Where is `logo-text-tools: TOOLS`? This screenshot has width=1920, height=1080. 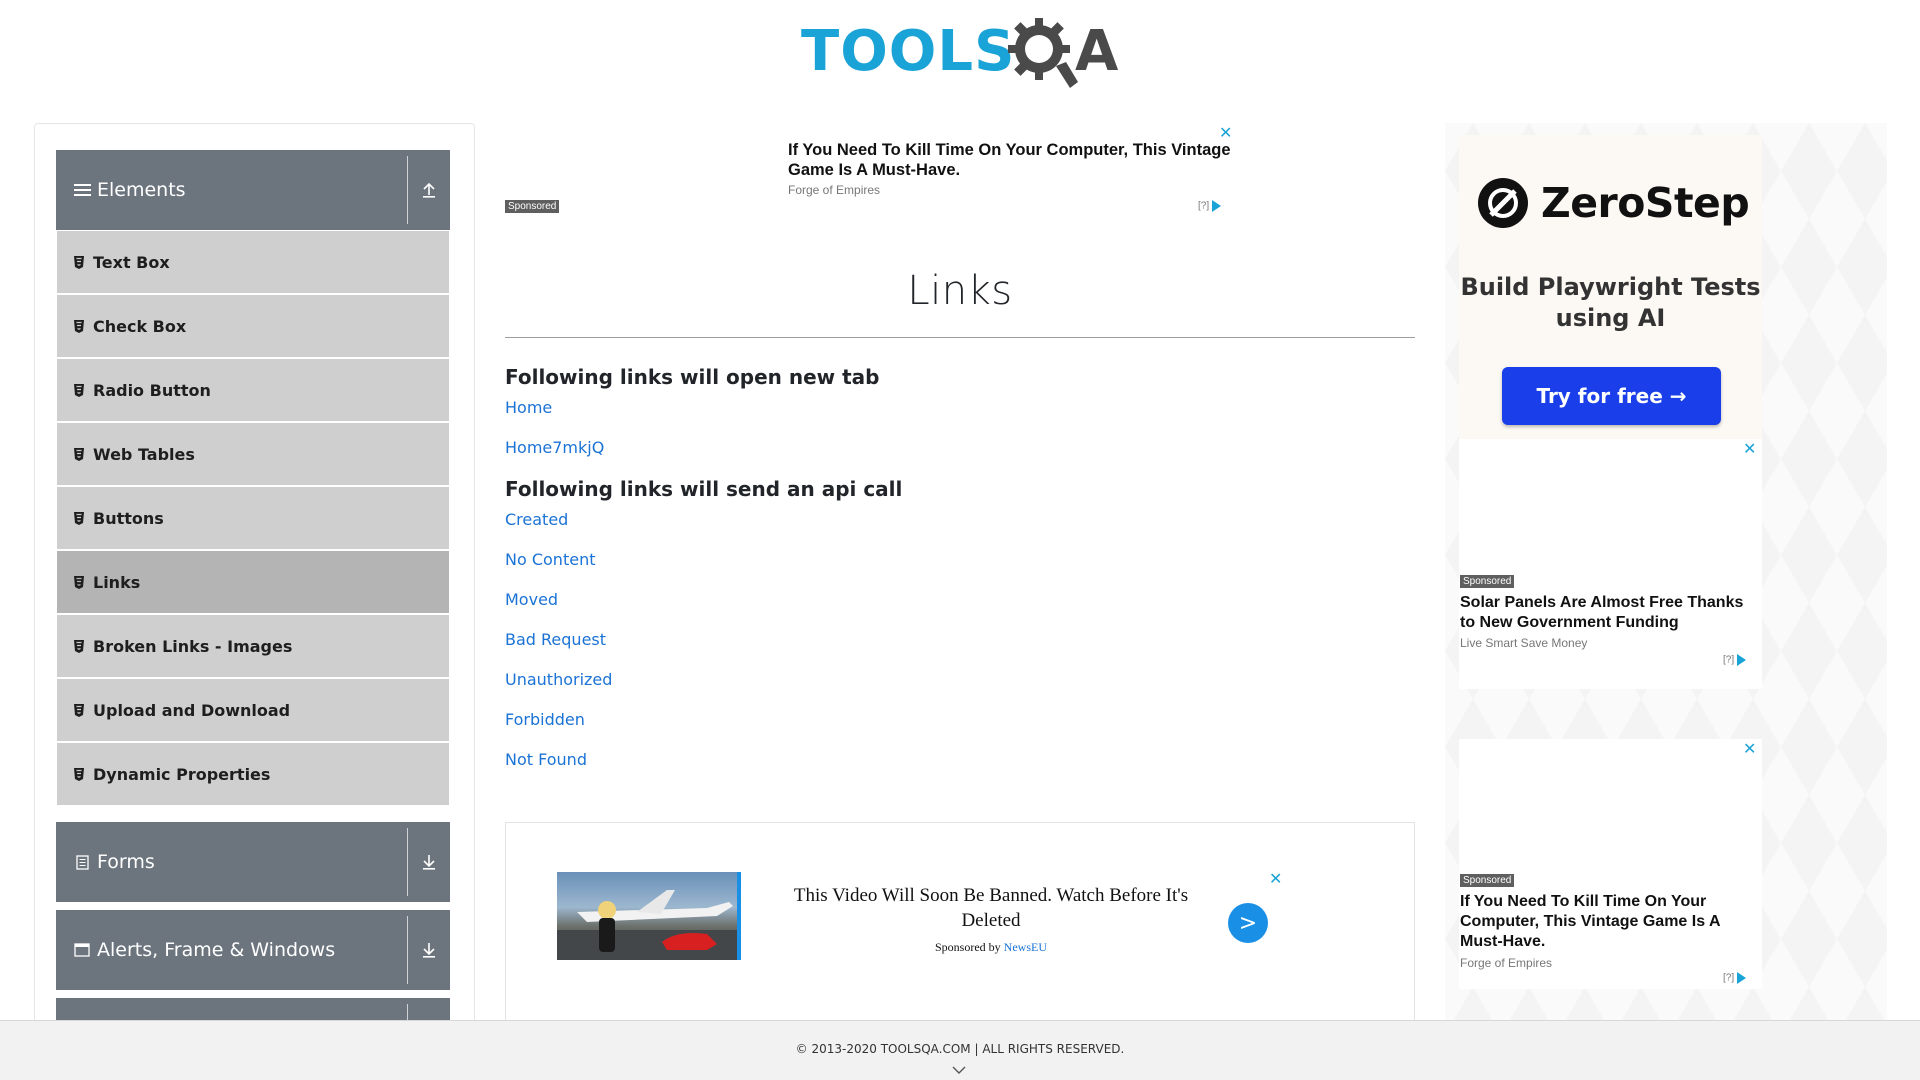
logo-text-tools: TOOLS is located at coordinates (908, 51).